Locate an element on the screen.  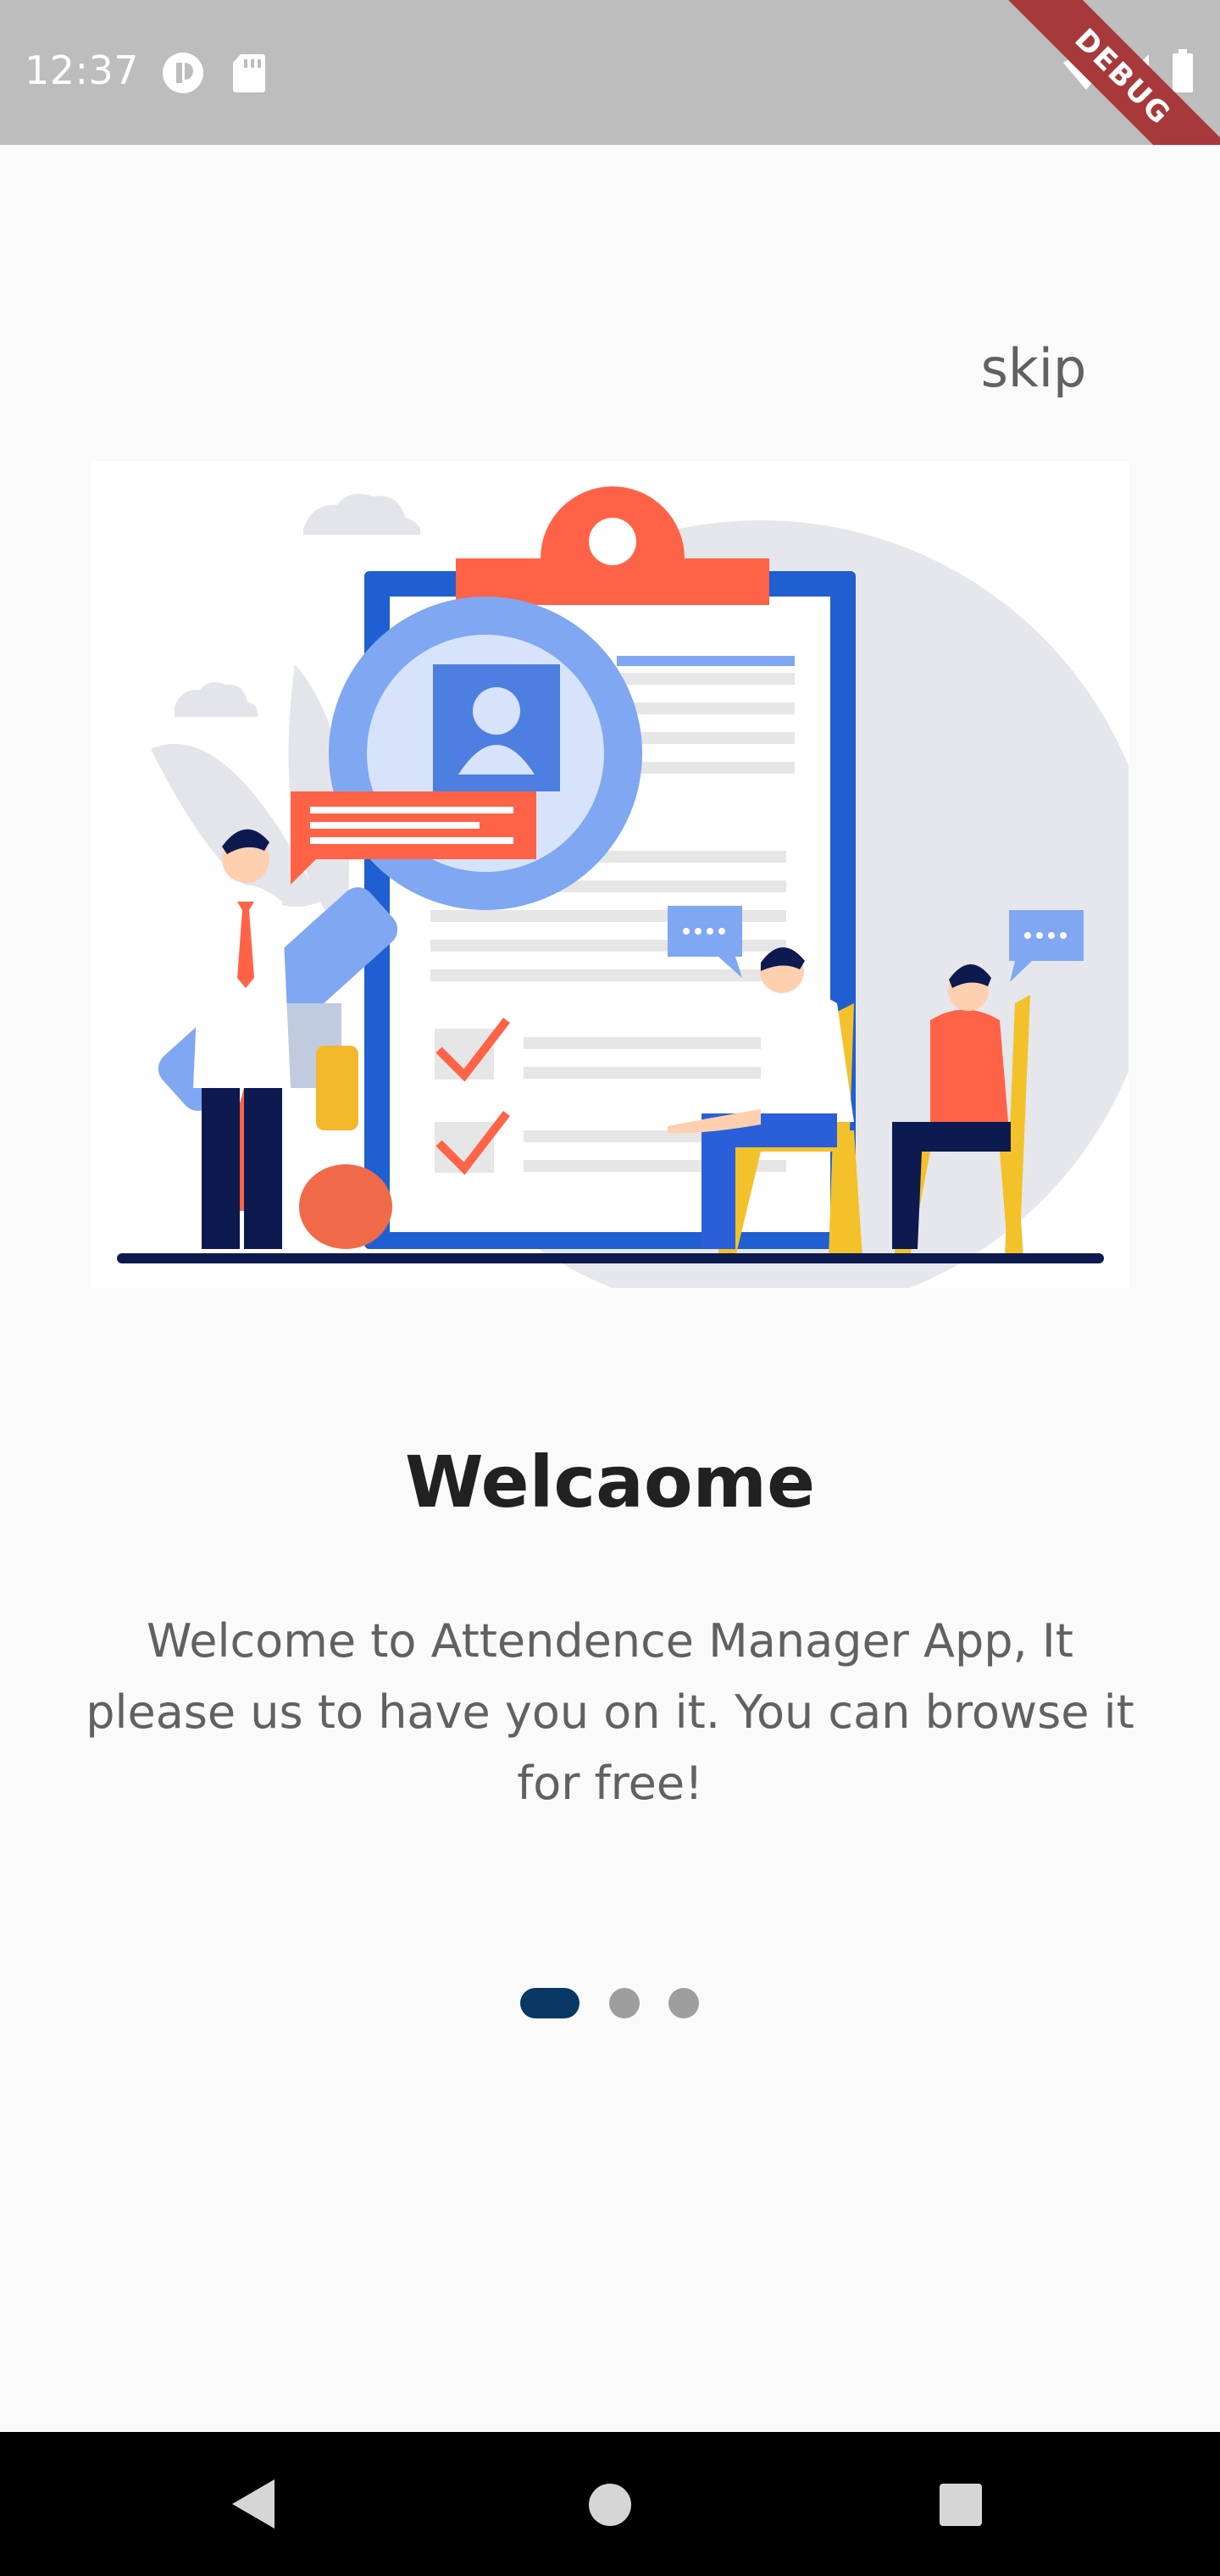
home-button is located at coordinates (610, 2505).